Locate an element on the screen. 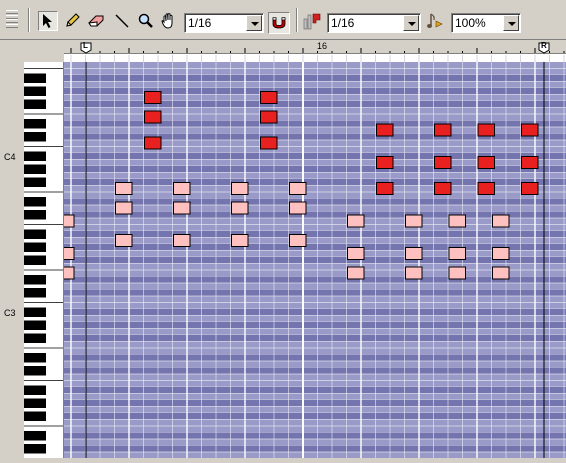  piano-roll-toolbar: 1/16 1/16 100% is located at coordinates (283, 20).